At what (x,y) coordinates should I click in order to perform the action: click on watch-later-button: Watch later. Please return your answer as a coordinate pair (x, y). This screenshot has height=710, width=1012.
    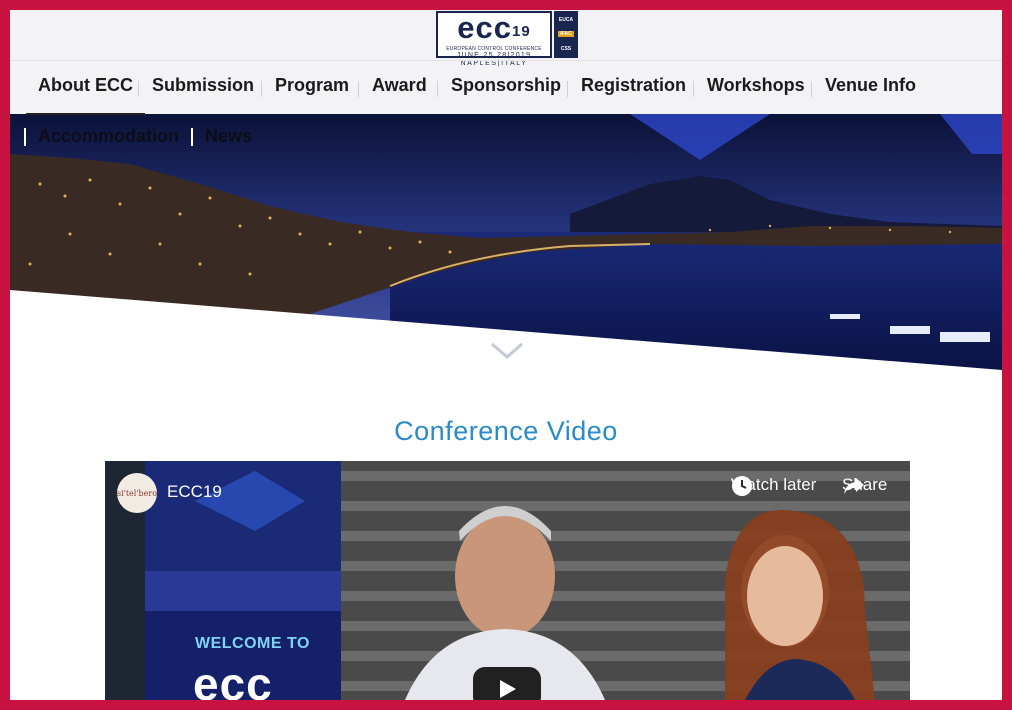
    Looking at the image, I should click on (773, 485).